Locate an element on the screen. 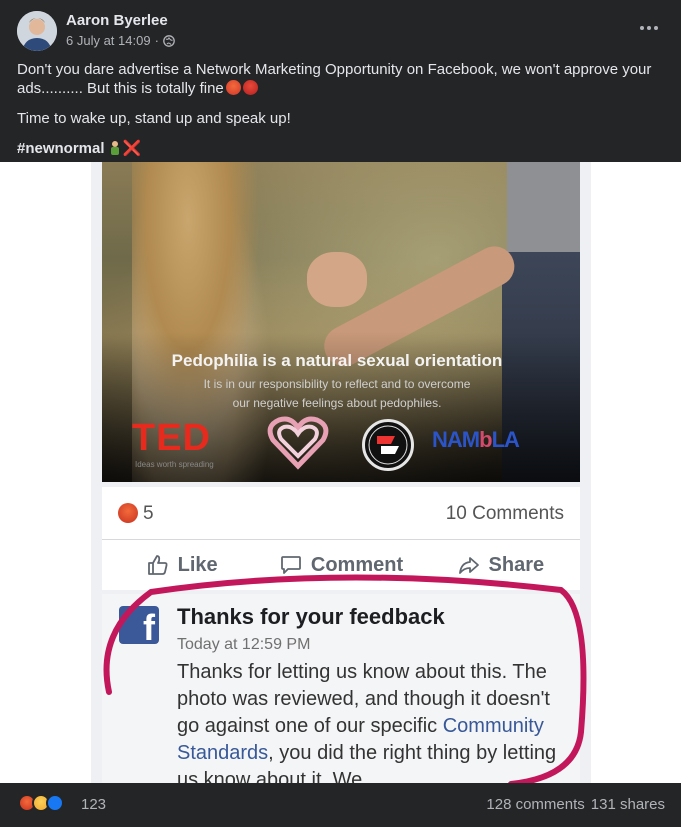 The width and height of the screenshot is (681, 827). angry-emoji-icon is located at coordinates (233, 87).